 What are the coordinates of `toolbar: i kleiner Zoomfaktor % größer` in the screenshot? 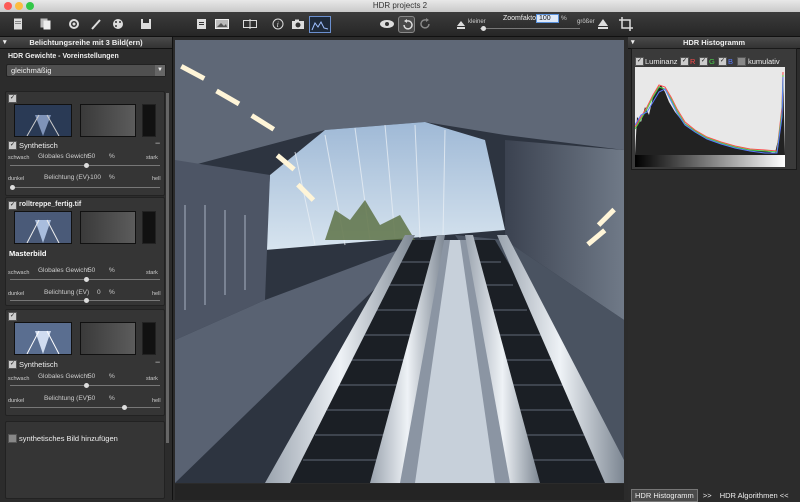 It's located at (400, 24).